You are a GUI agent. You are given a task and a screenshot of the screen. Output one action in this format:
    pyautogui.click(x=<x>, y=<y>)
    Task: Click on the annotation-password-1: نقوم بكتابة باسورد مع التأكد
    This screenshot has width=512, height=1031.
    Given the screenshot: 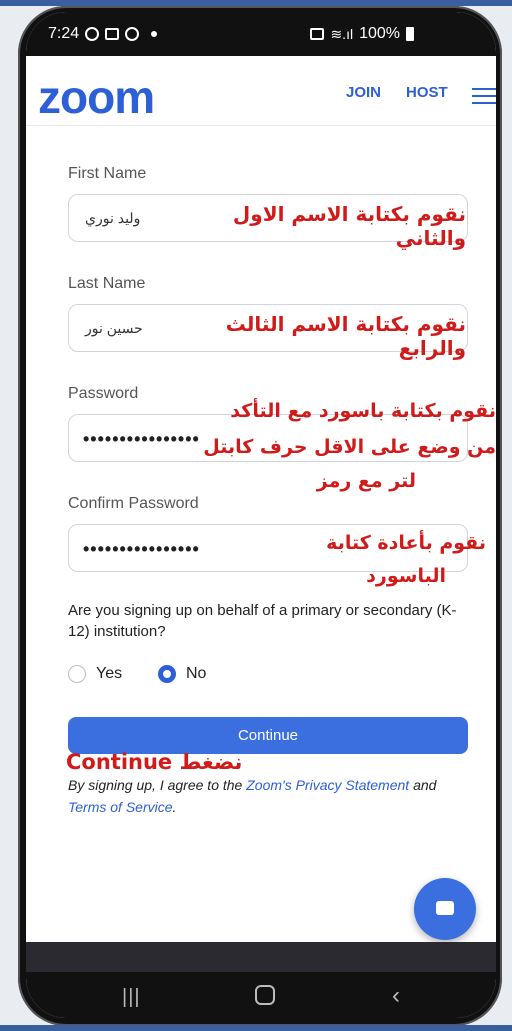 What is the action you would take?
    pyautogui.click(x=363, y=411)
    